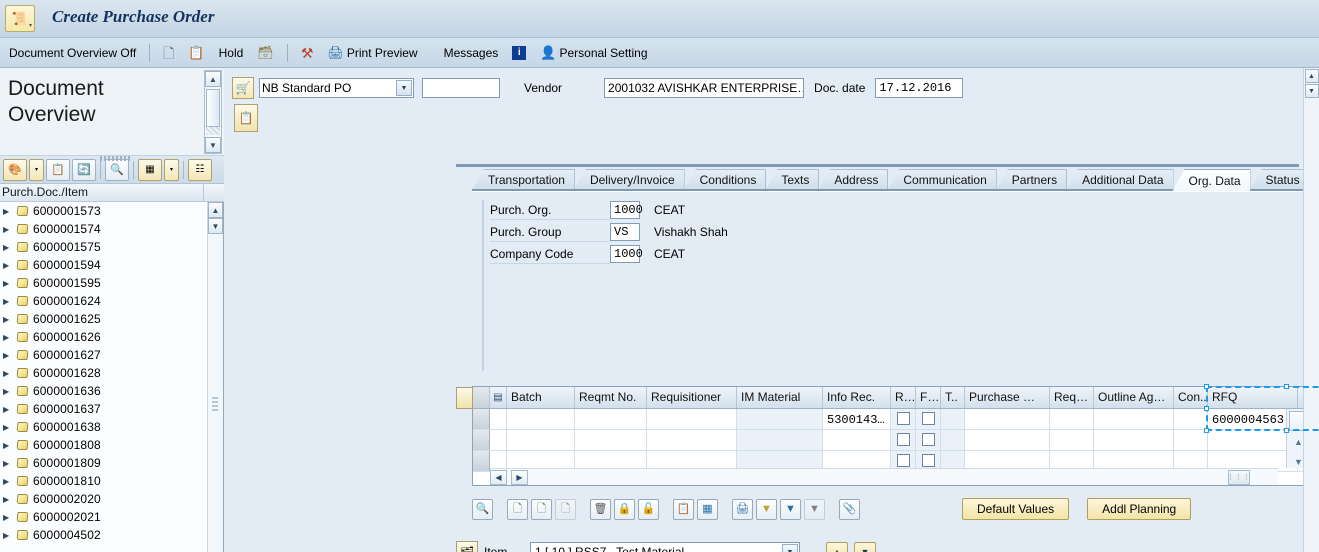 The height and width of the screenshot is (552, 1319). I want to click on grid-hscroll-thumb: ⋮⋮⋮, so click(1238, 477).